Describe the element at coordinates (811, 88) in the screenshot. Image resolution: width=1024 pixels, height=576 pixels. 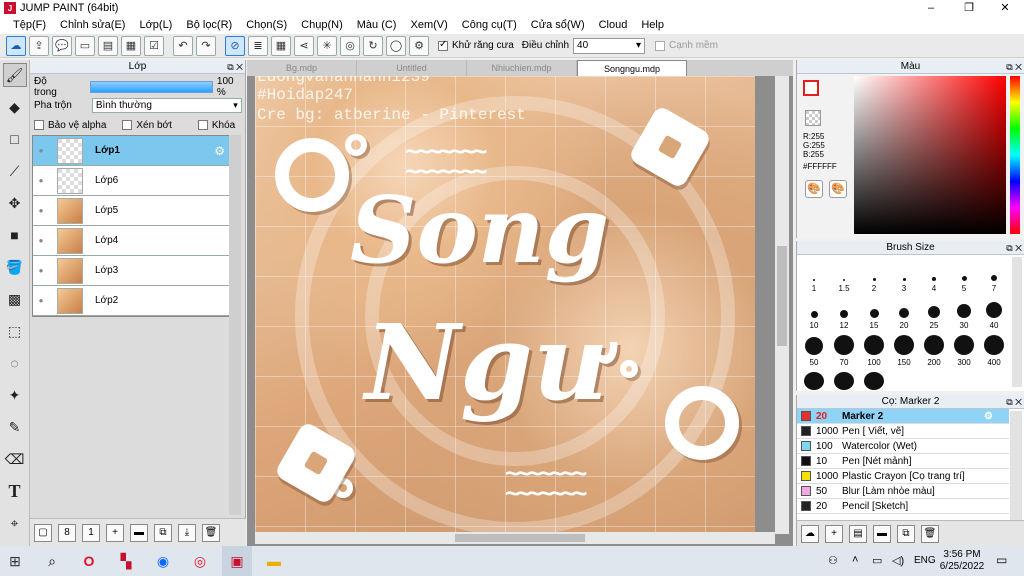
I see `foreground-color-swatch` at that location.